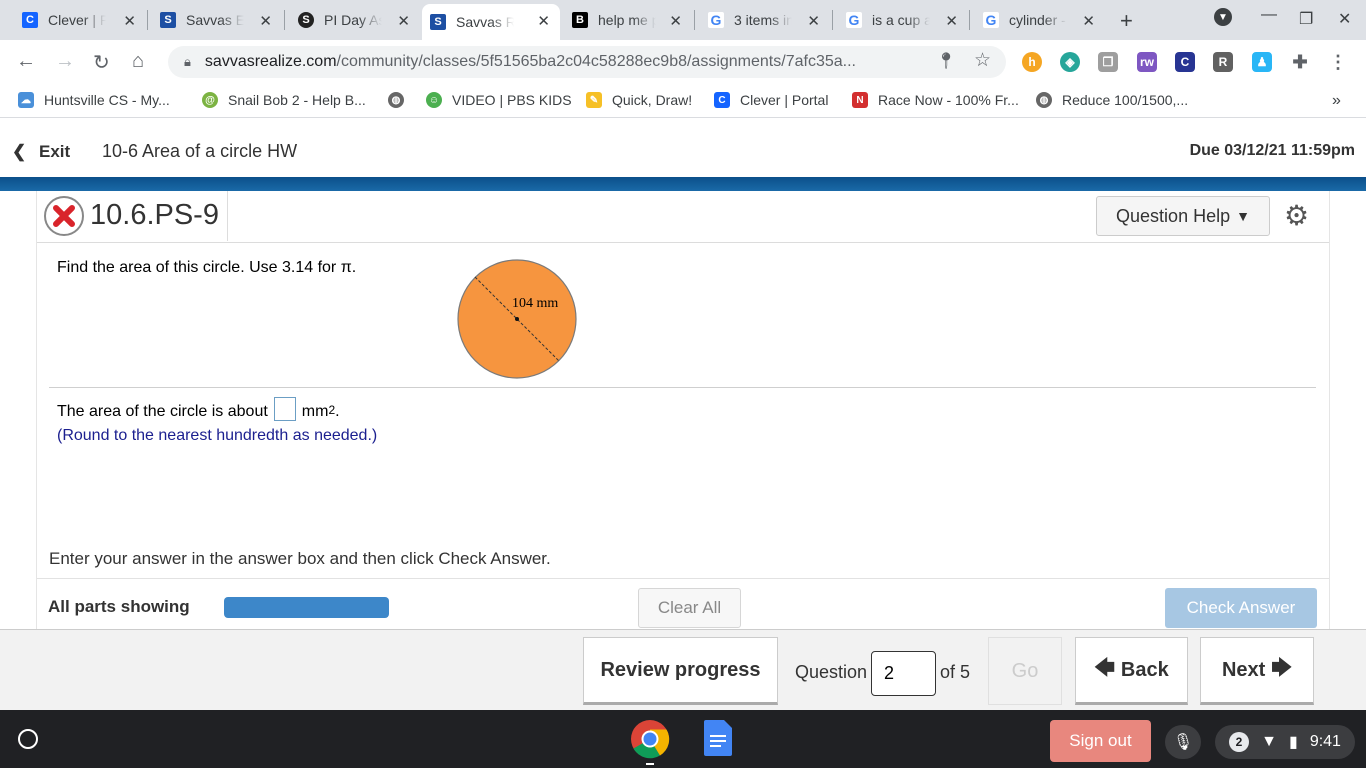  I want to click on tab-clever: C Clever | P ✕, so click(80, 20).